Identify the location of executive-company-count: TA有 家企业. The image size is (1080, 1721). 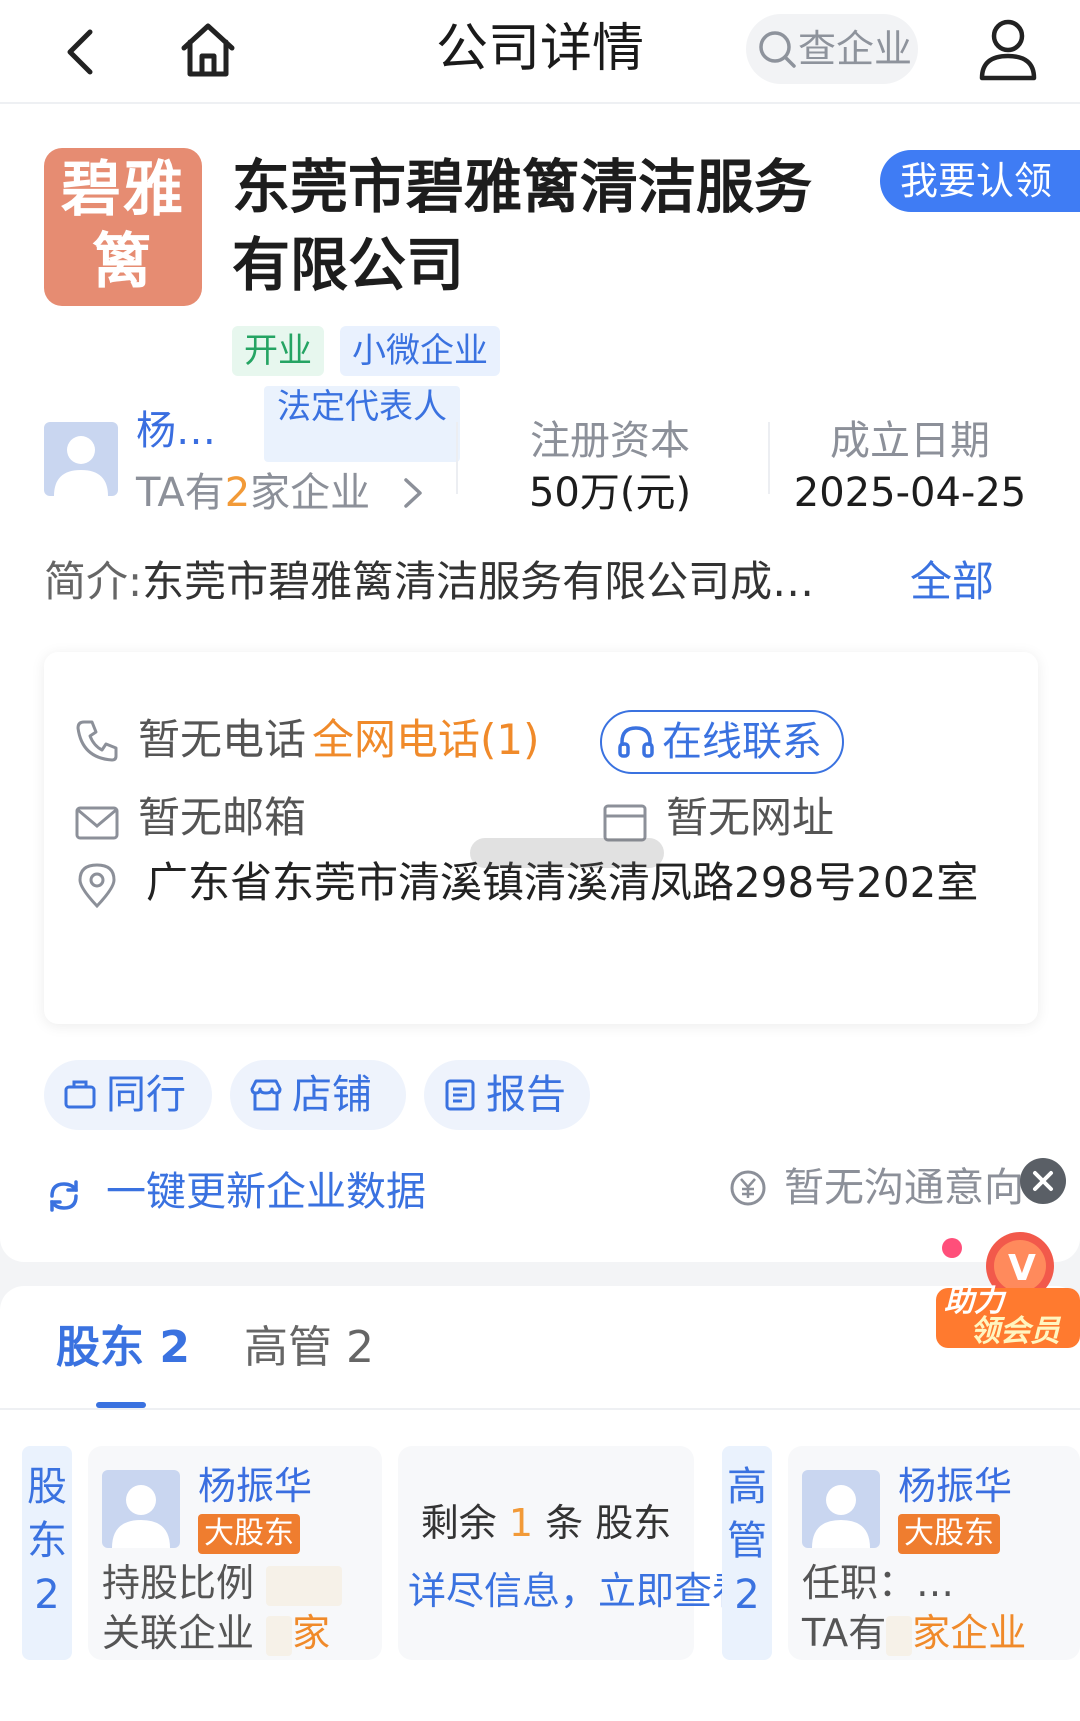
(914, 1633).